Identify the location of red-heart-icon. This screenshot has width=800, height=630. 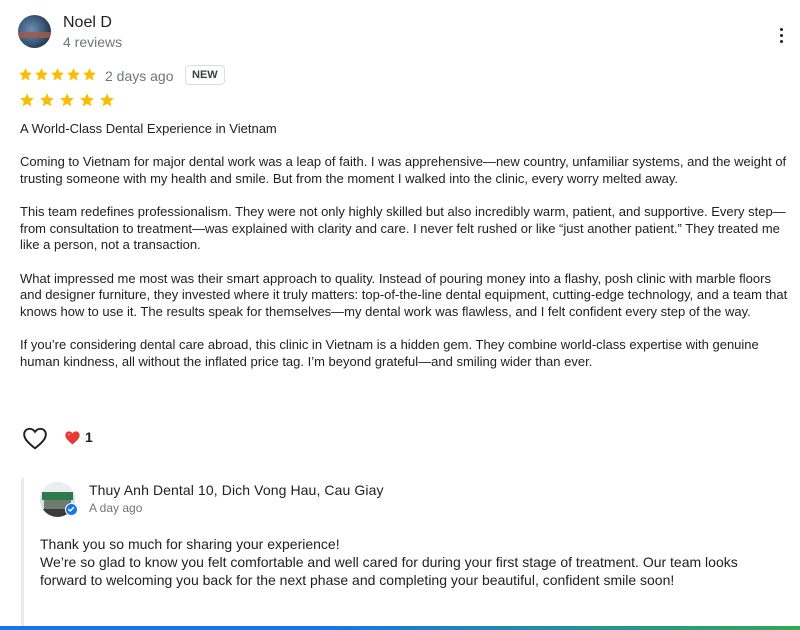
(72, 437).